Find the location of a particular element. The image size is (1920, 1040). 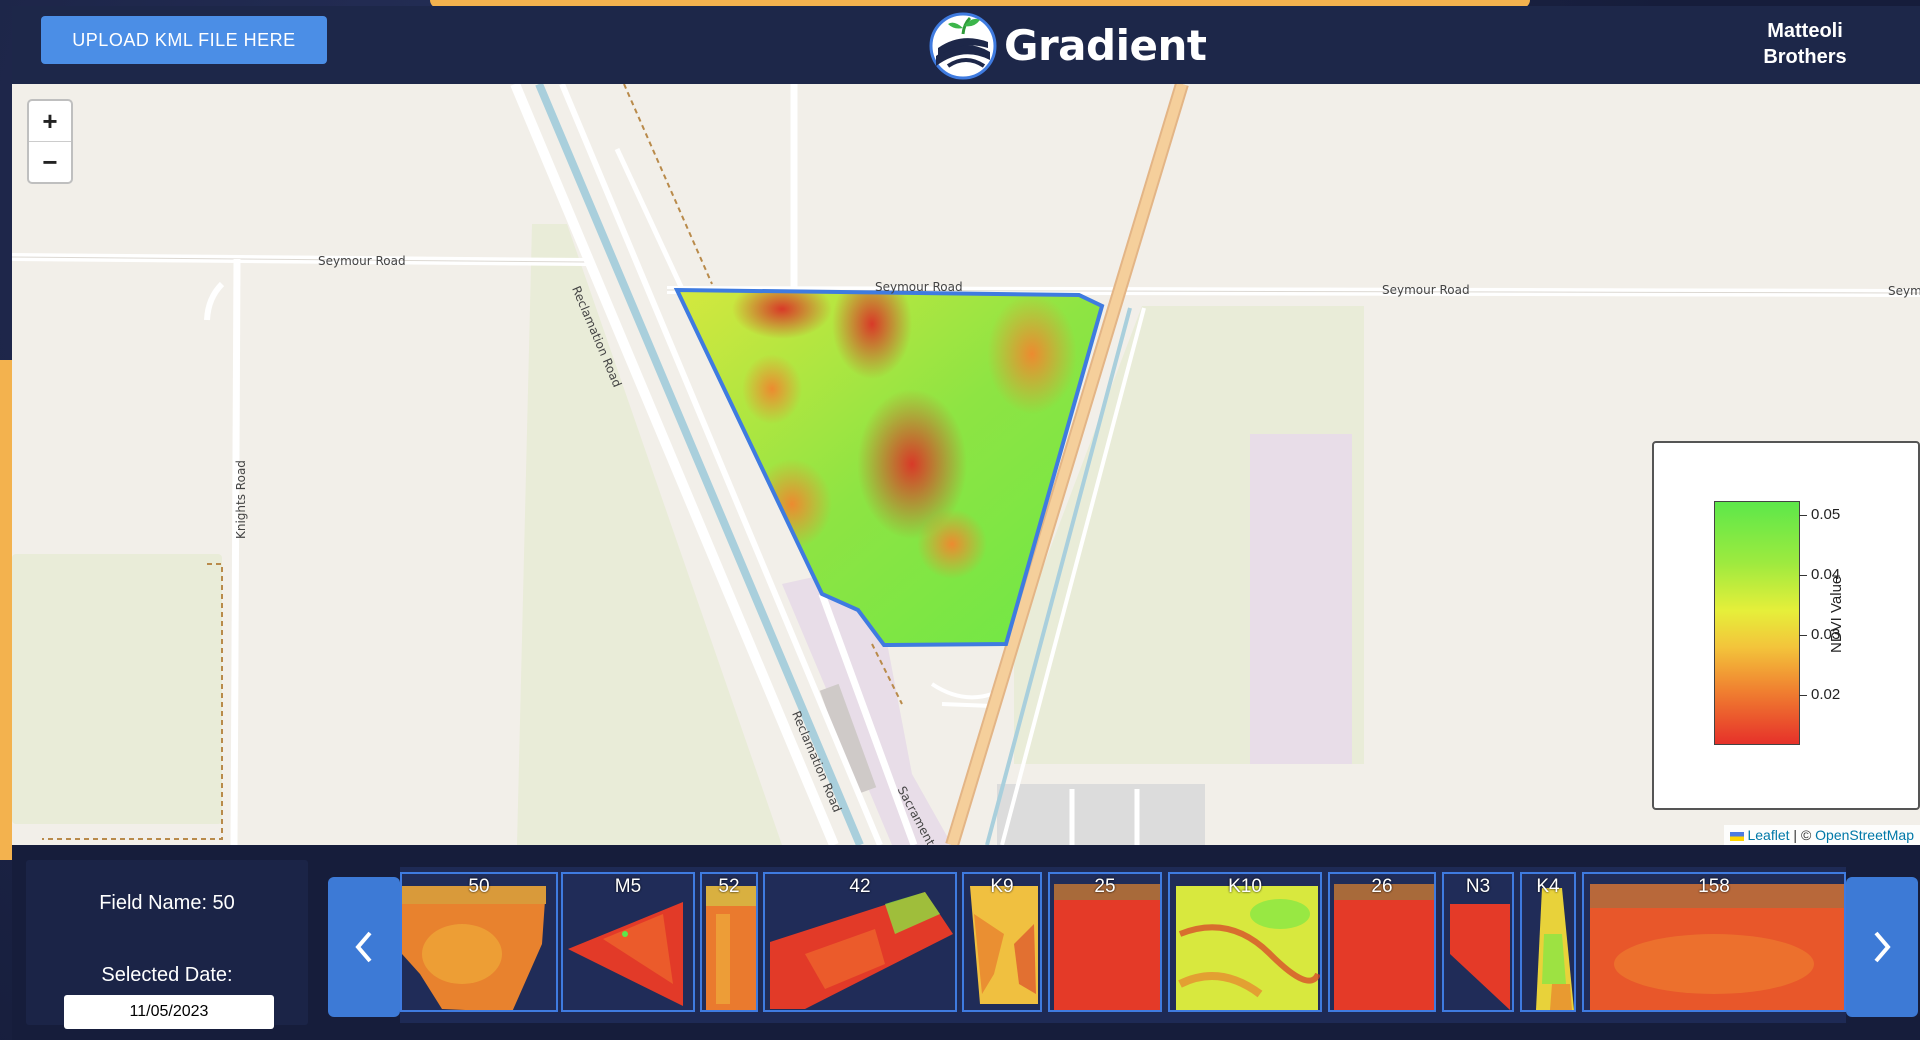

carousel-next-button is located at coordinates (1882, 947).